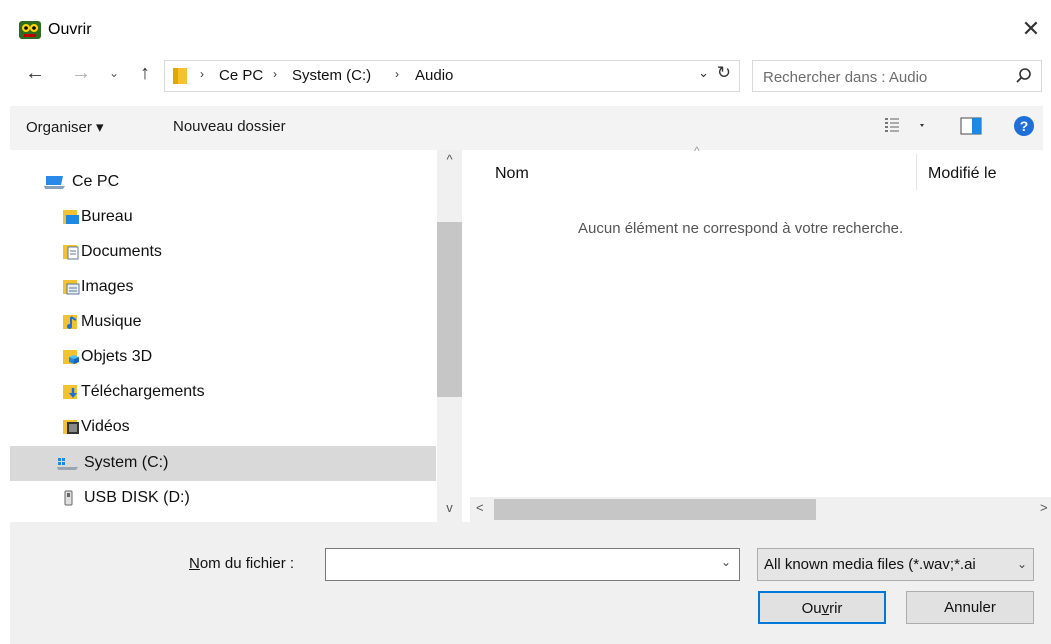 This screenshot has width=1051, height=644. I want to click on scroll-down-icon: v, so click(449, 510).